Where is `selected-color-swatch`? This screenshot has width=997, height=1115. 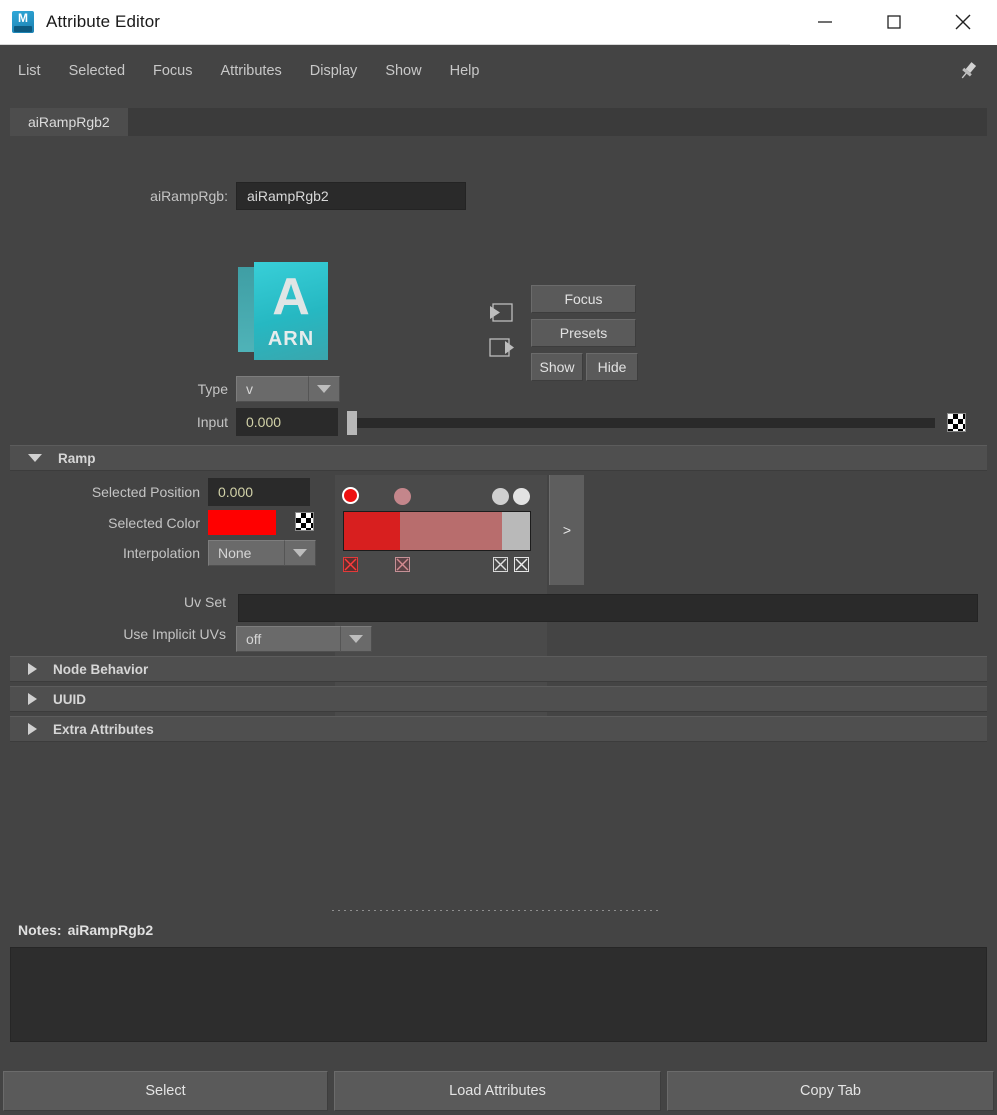
selected-color-swatch is located at coordinates (242, 522).